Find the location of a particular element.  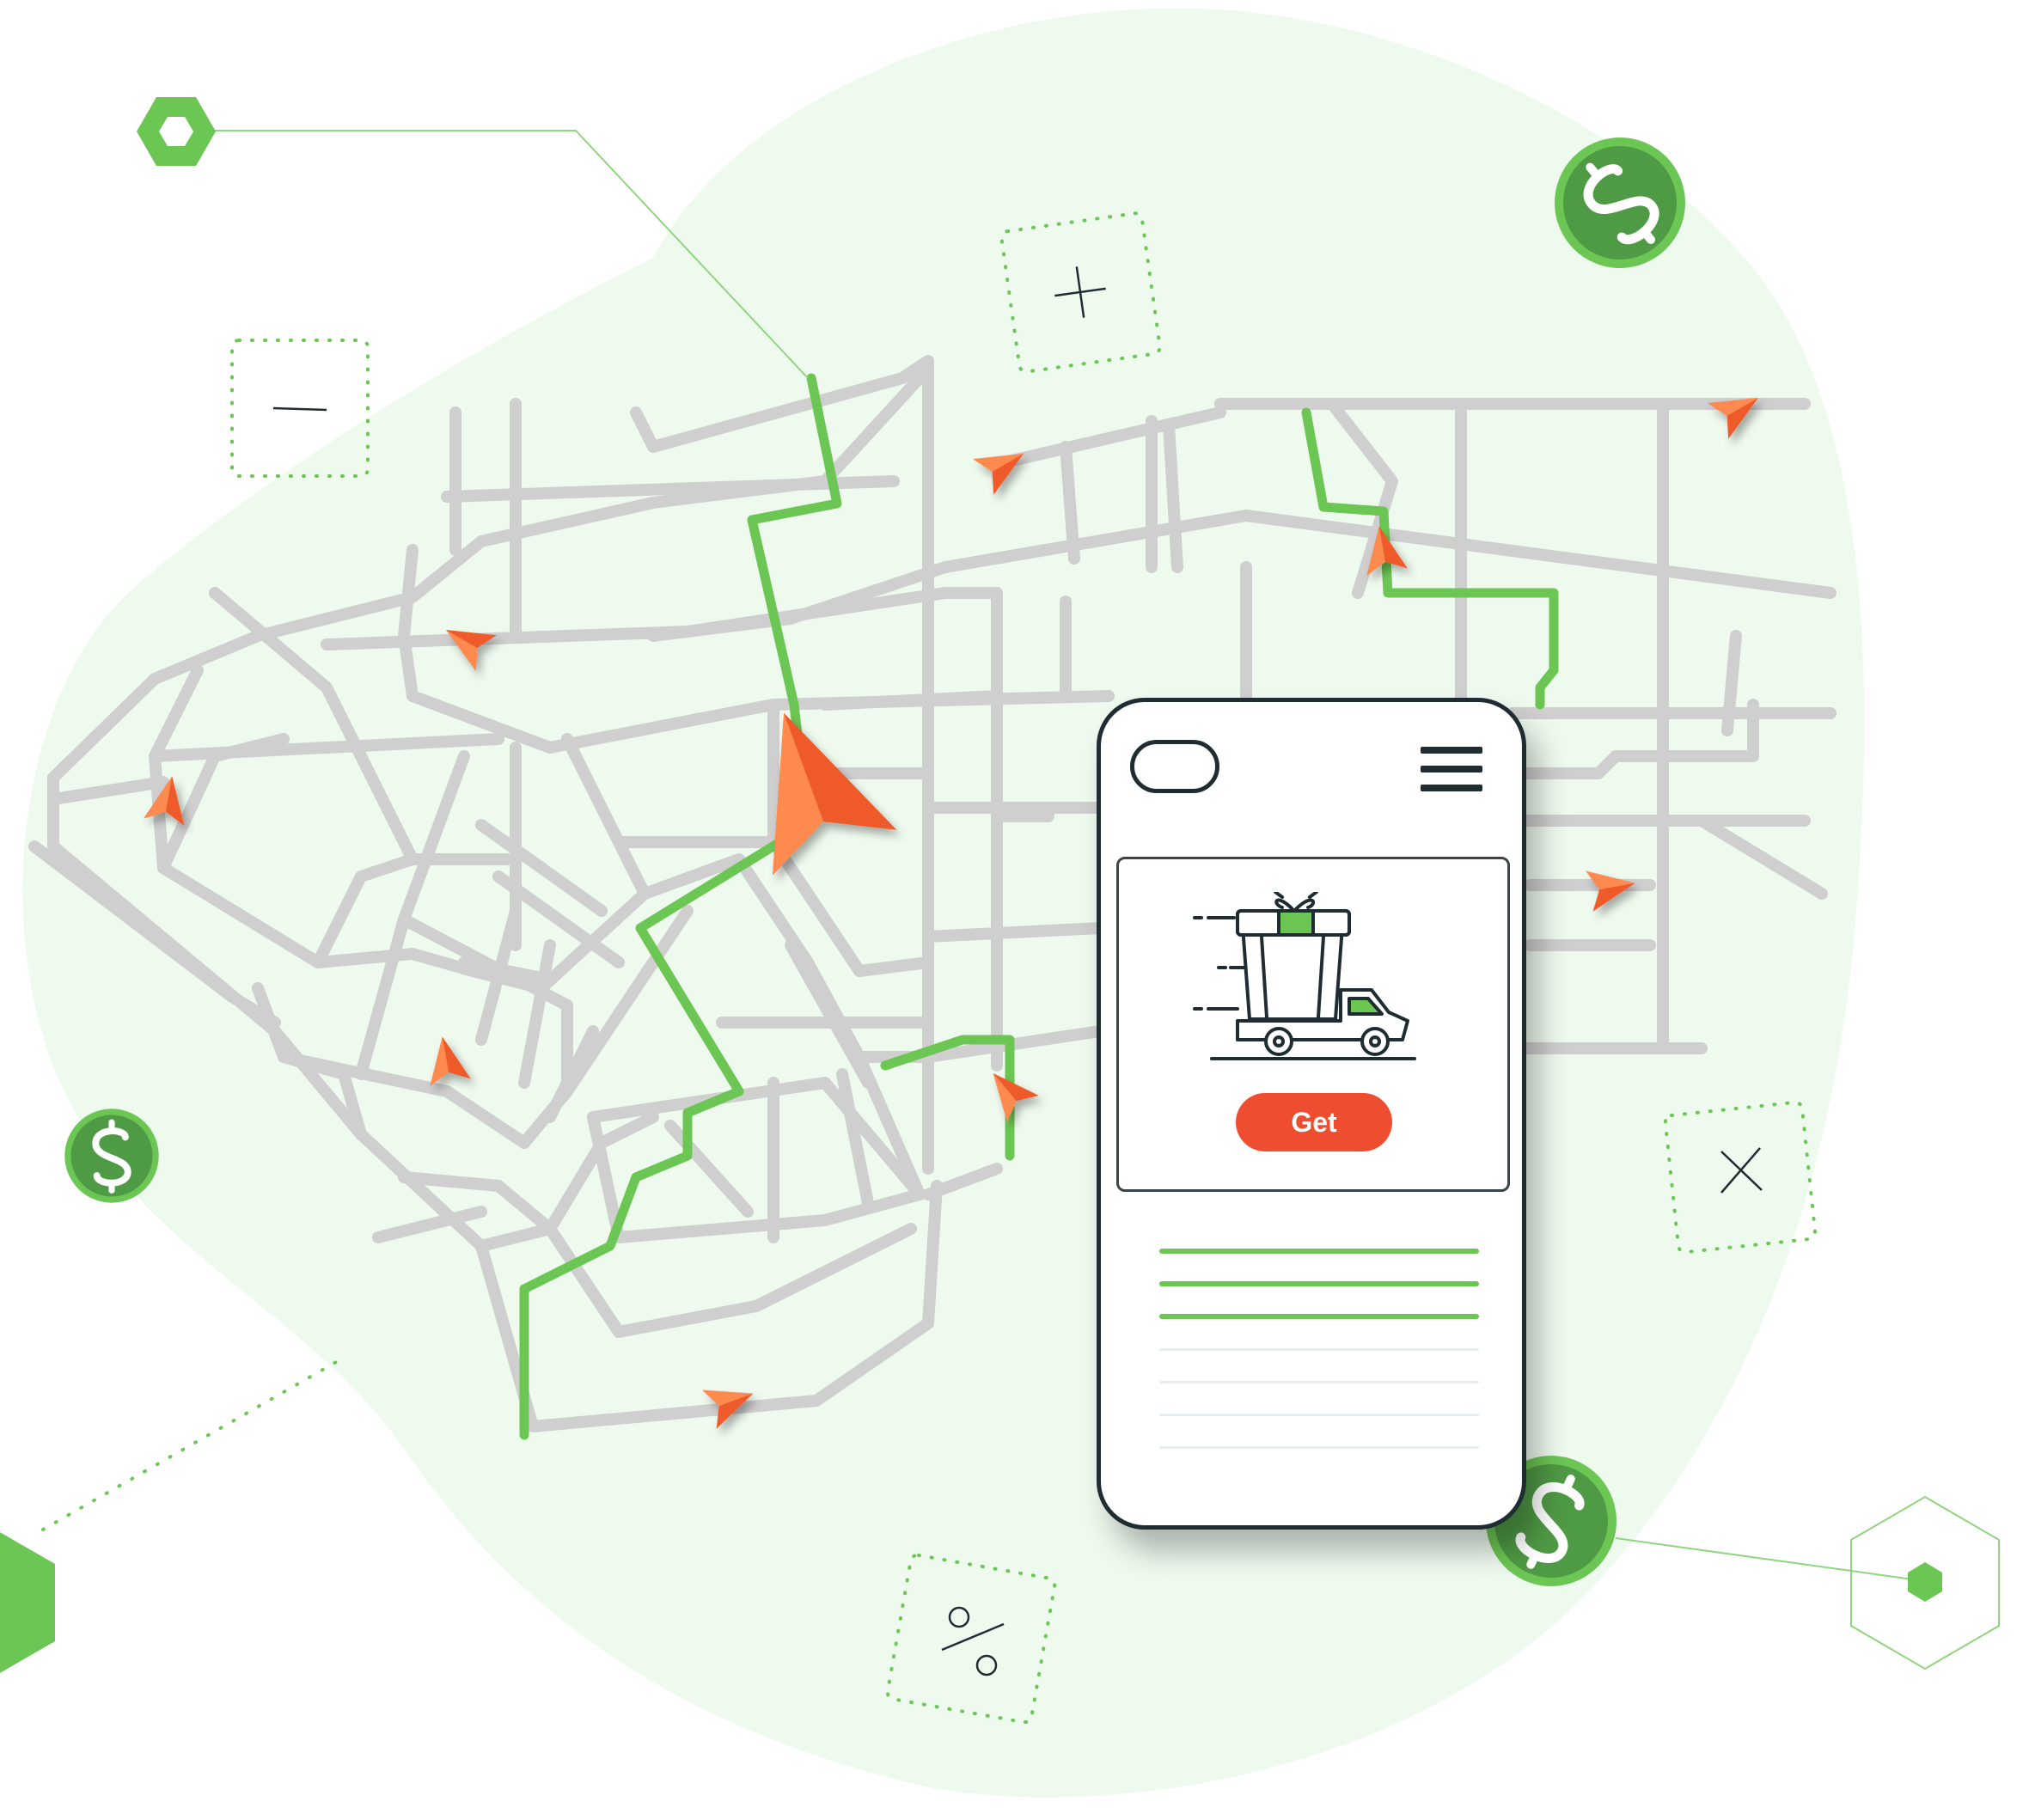

dollar-coin-icon is located at coordinates (111, 1155).